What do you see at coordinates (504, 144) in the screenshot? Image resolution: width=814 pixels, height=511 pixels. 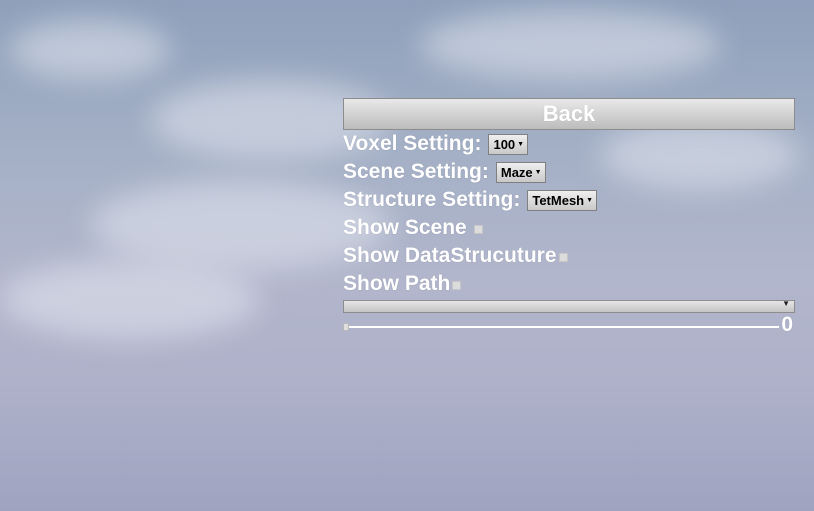 I see `voxel-setting-value: 100` at bounding box center [504, 144].